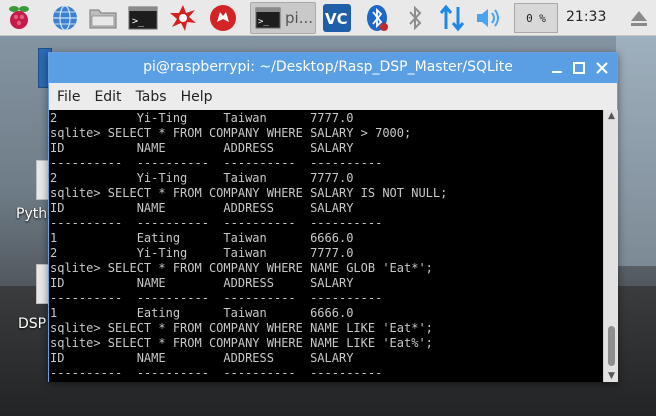  Describe the element at coordinates (611, 376) in the screenshot. I see `scroll-down-icon: ▼` at that location.